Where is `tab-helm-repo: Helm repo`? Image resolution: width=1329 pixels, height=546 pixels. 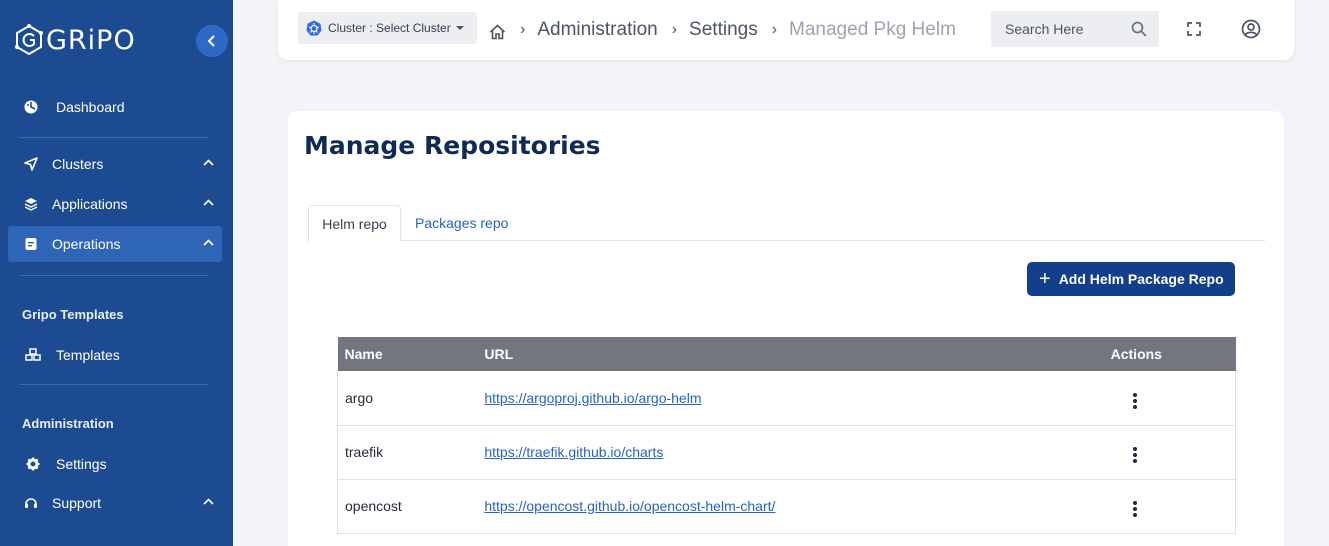
tab-helm-repo: Helm repo is located at coordinates (354, 223).